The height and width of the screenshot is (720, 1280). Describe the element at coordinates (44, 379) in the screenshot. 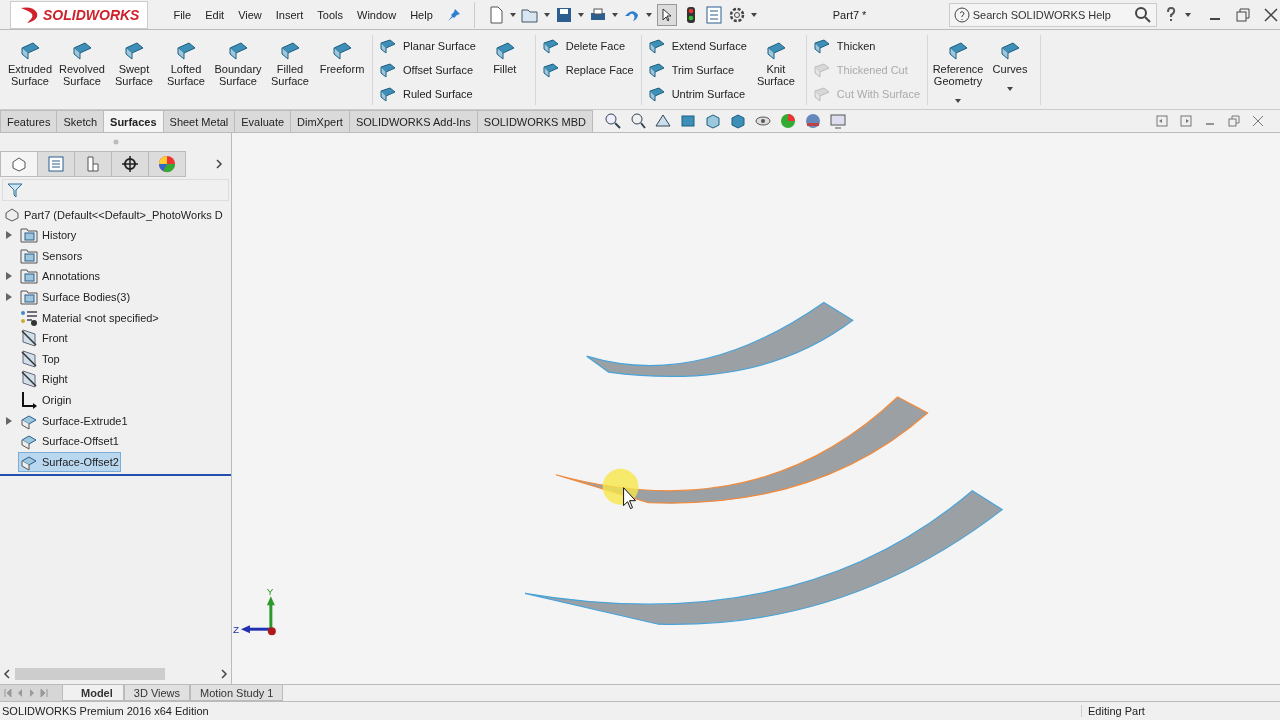

I see `tree-item: Right` at that location.